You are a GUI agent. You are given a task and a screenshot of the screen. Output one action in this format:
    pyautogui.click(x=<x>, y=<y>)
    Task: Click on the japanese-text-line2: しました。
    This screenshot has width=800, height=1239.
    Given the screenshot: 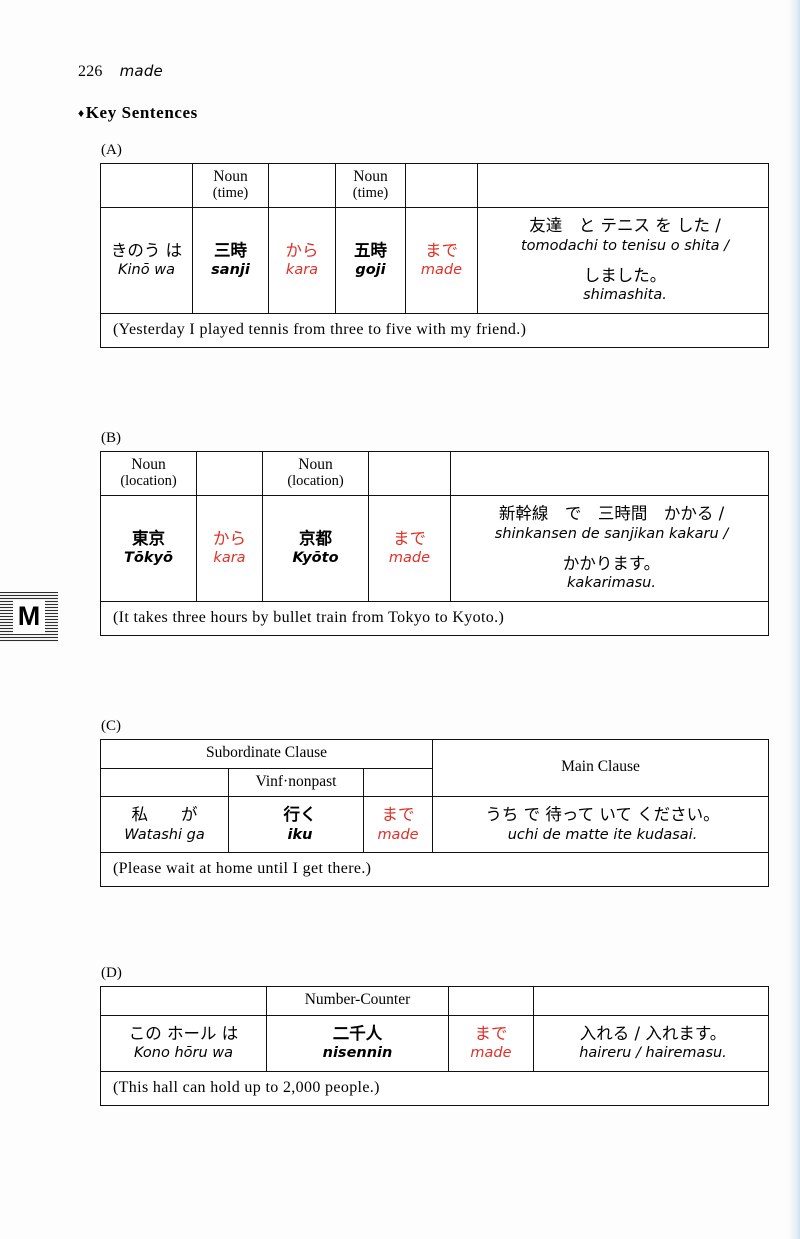 What is the action you would take?
    pyautogui.click(x=625, y=276)
    